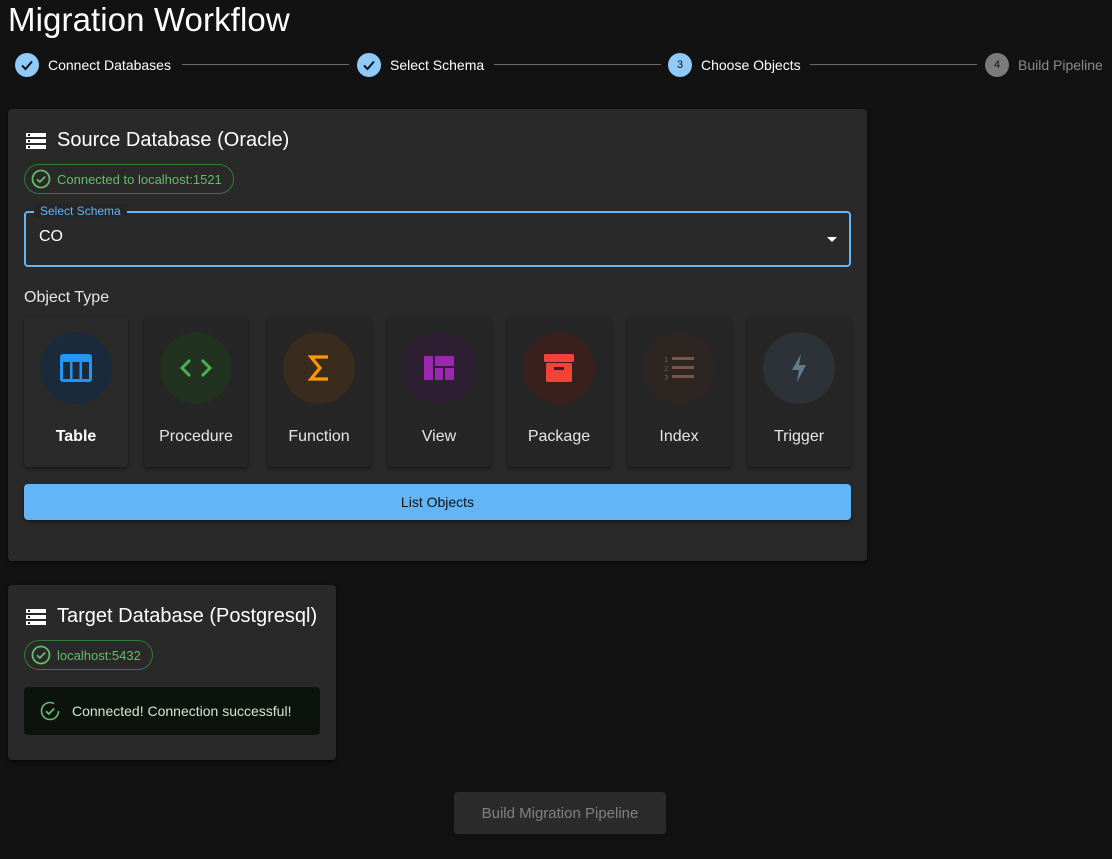  Describe the element at coordinates (1060, 65) in the screenshot. I see `step-label: Build Pipeline` at that location.